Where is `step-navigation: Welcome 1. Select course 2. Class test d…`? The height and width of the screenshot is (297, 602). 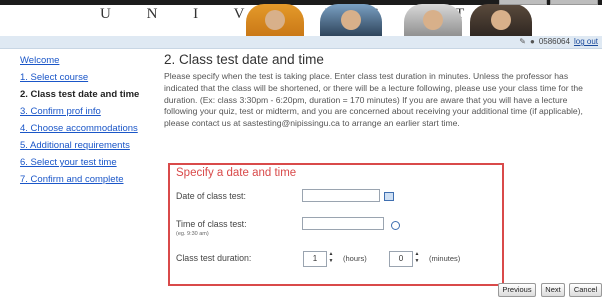 step-navigation: Welcome 1. Select course 2. Class test d… is located at coordinates (90, 121).